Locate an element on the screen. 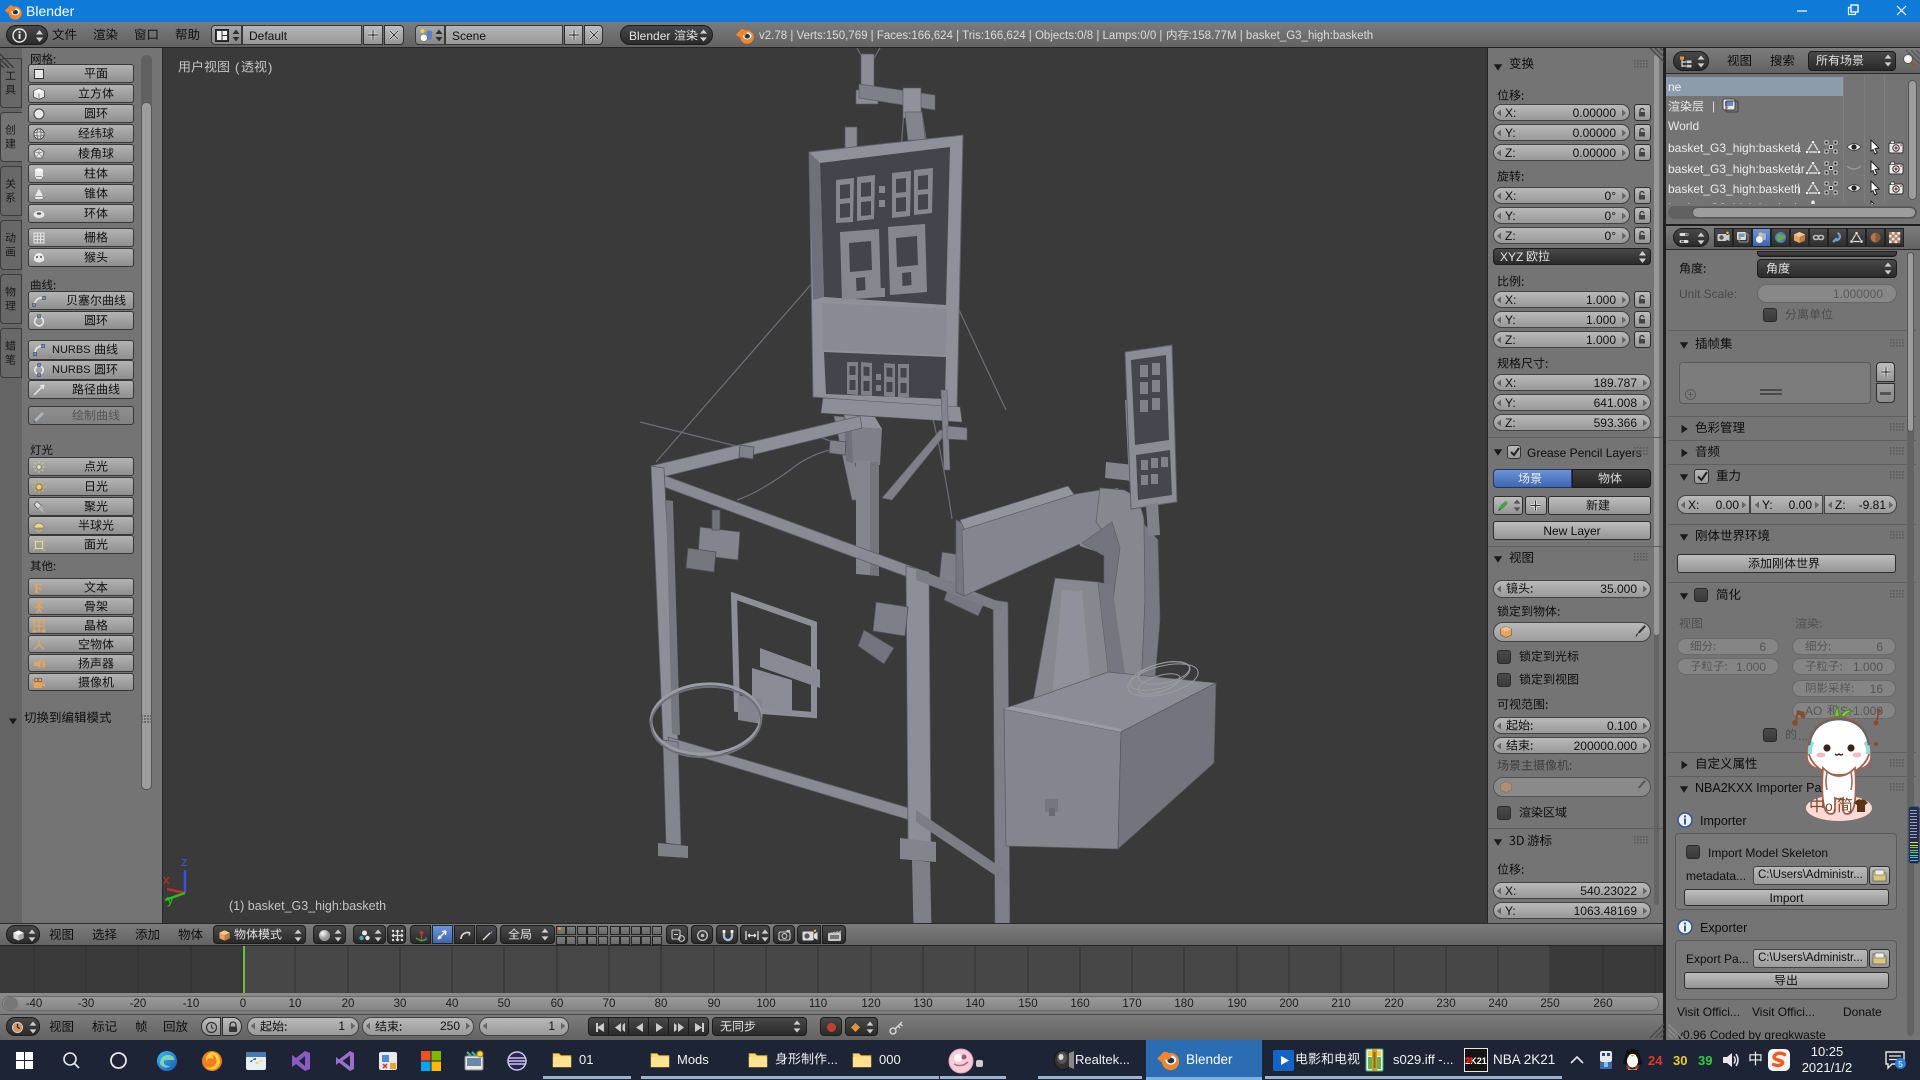  svg-text: 5 is located at coordinates (1900, 1064).